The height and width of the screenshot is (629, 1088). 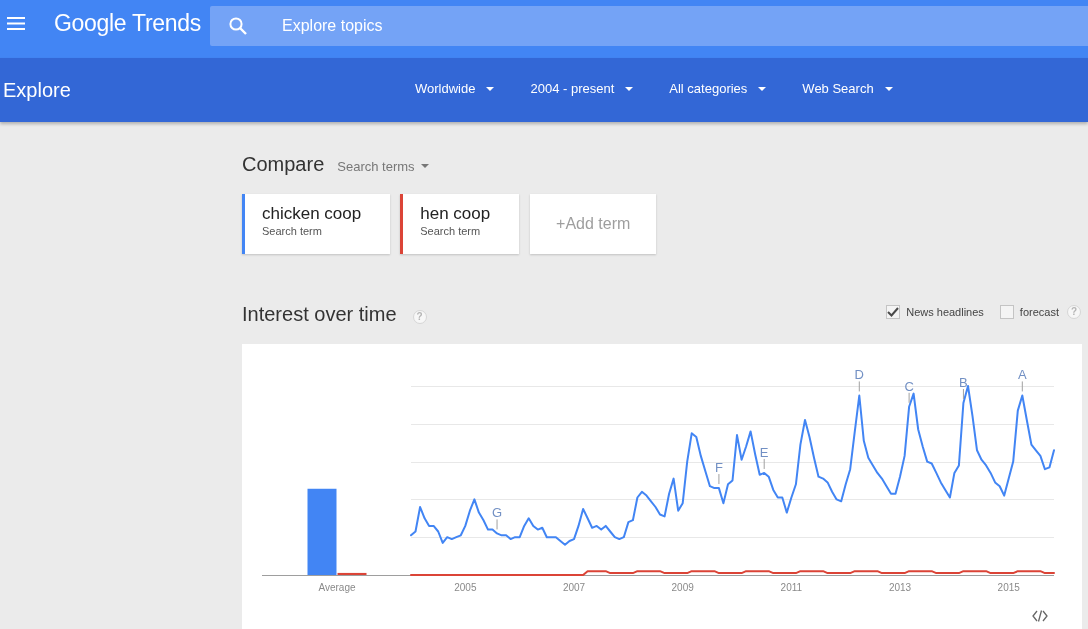 I want to click on section-title: Compare, so click(x=283, y=164).